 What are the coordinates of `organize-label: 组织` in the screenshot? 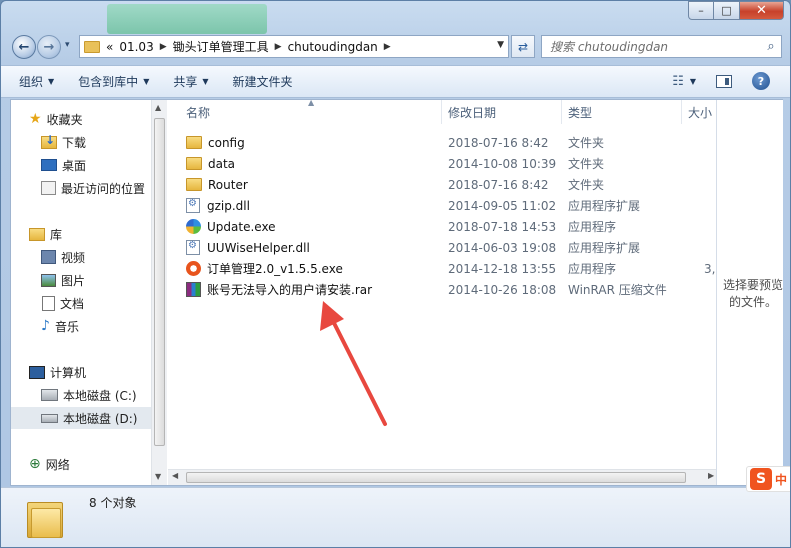 It's located at (31, 82).